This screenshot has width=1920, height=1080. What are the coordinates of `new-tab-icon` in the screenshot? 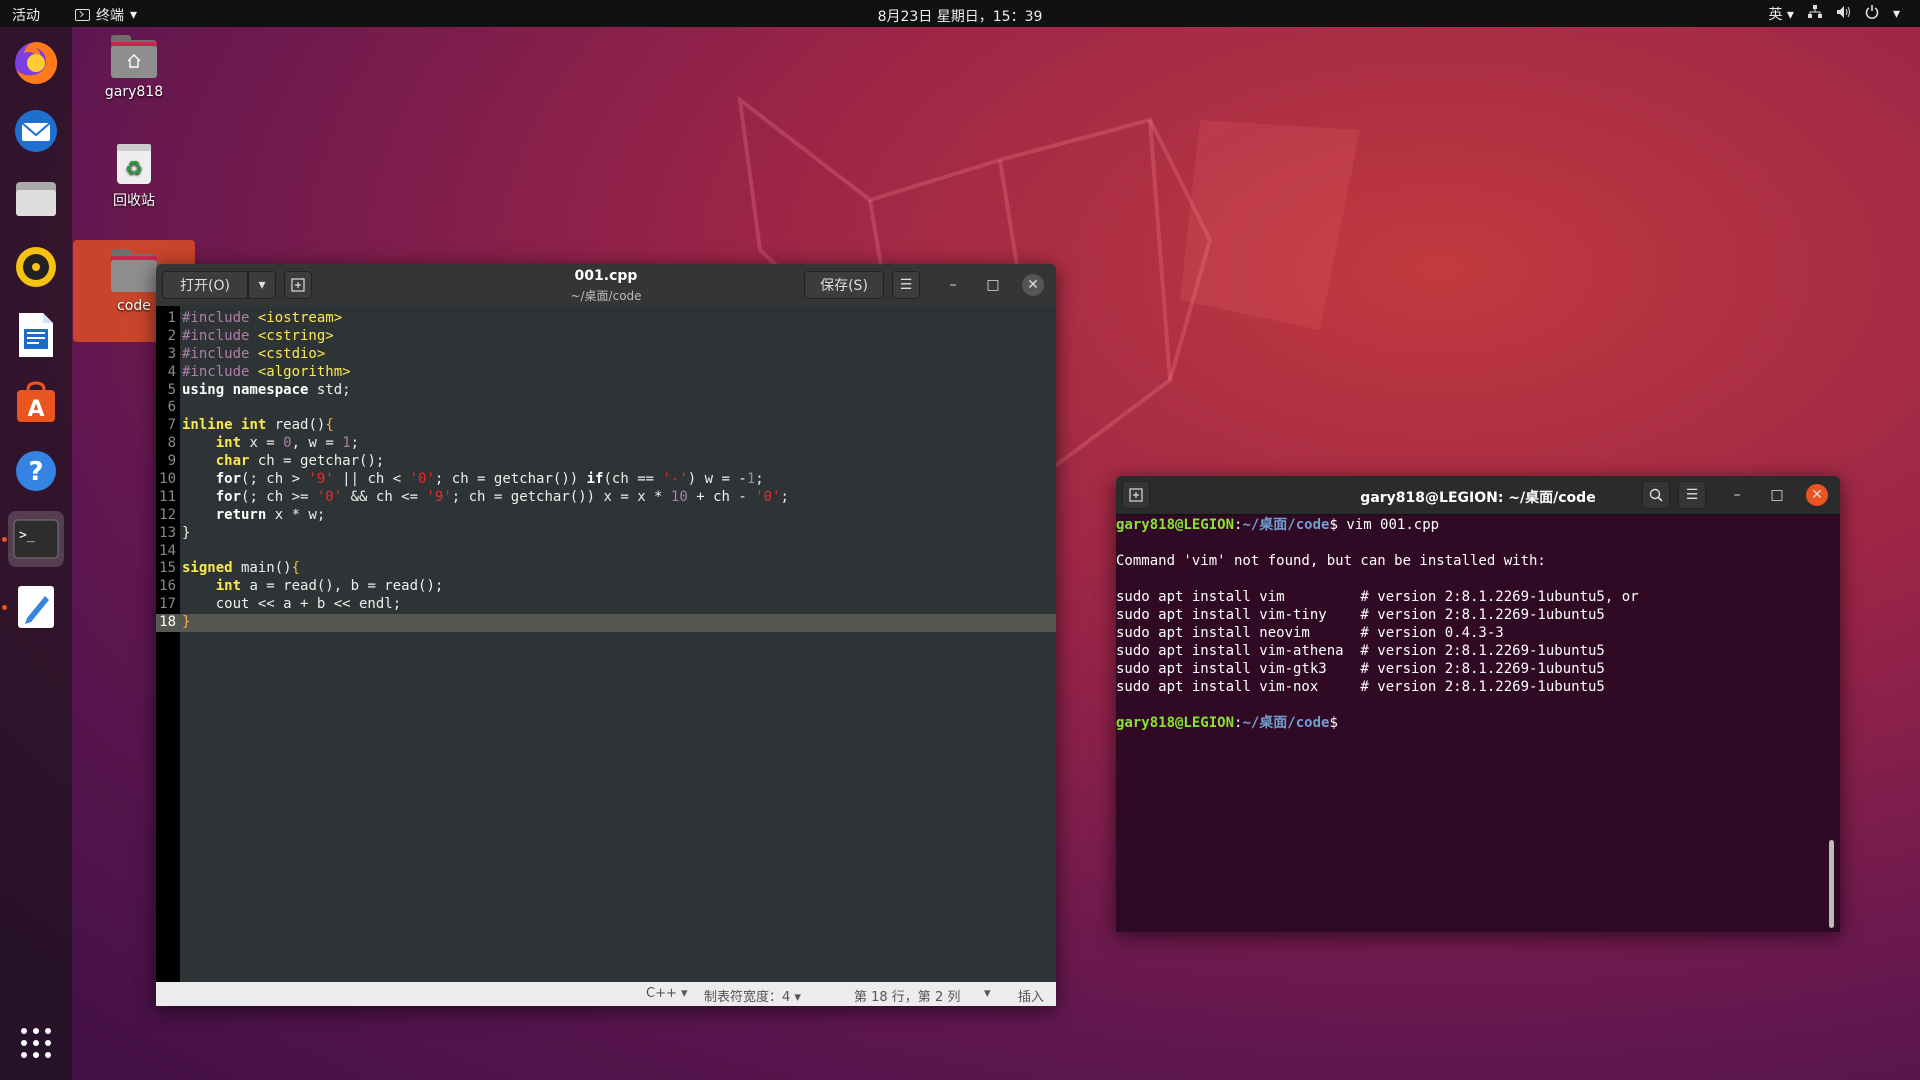 It's located at (1136, 495).